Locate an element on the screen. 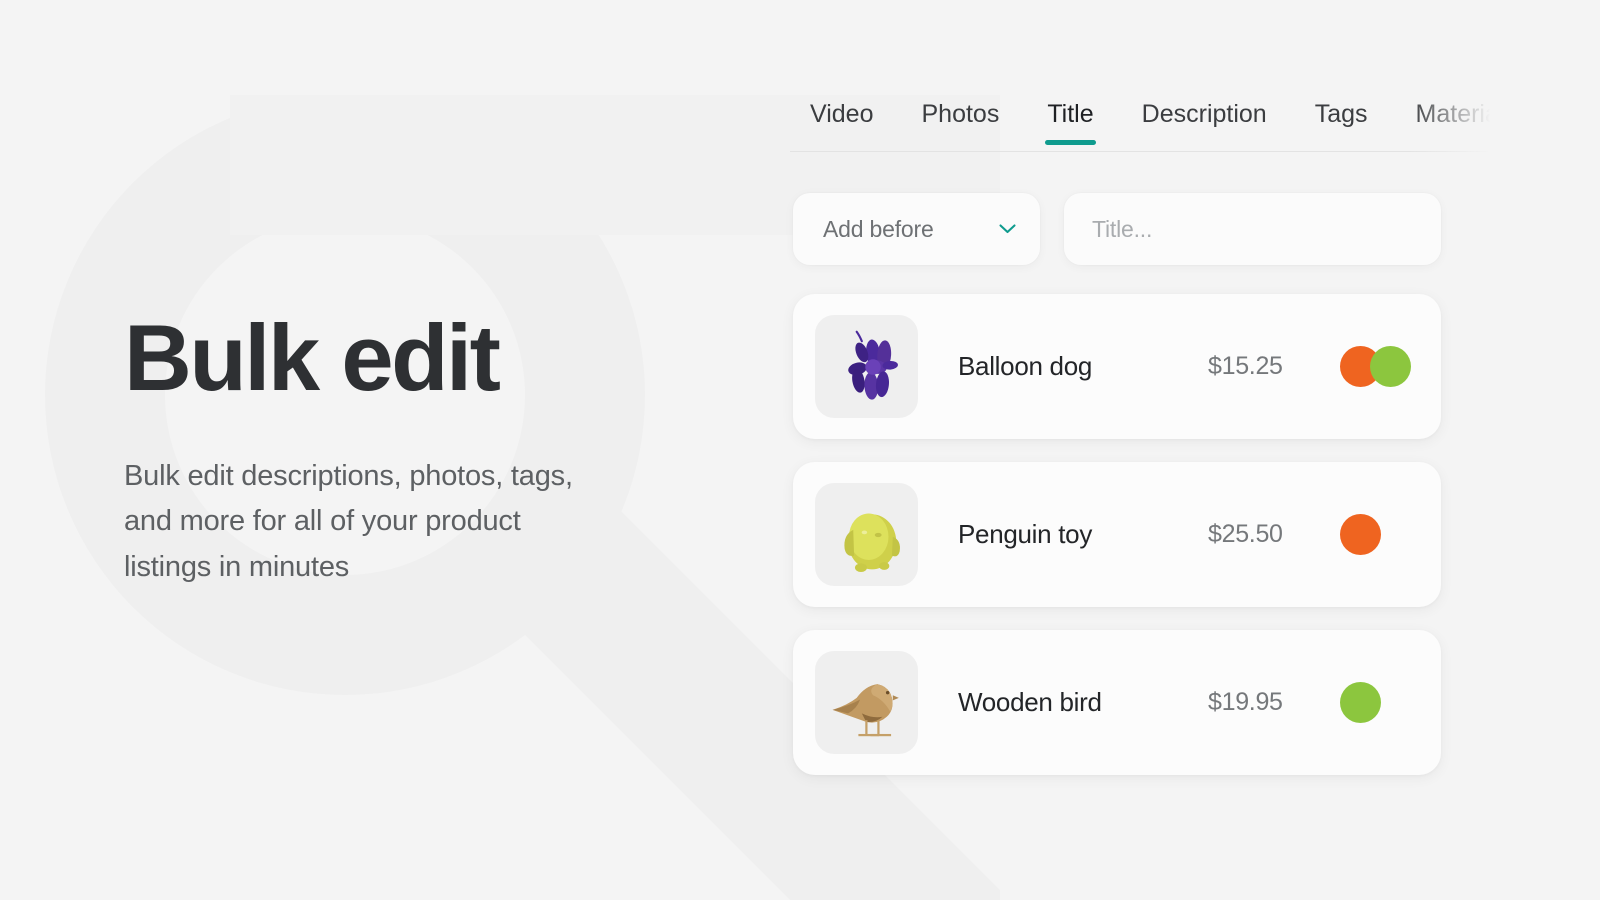  product-price: $25.50 is located at coordinates (1245, 534).